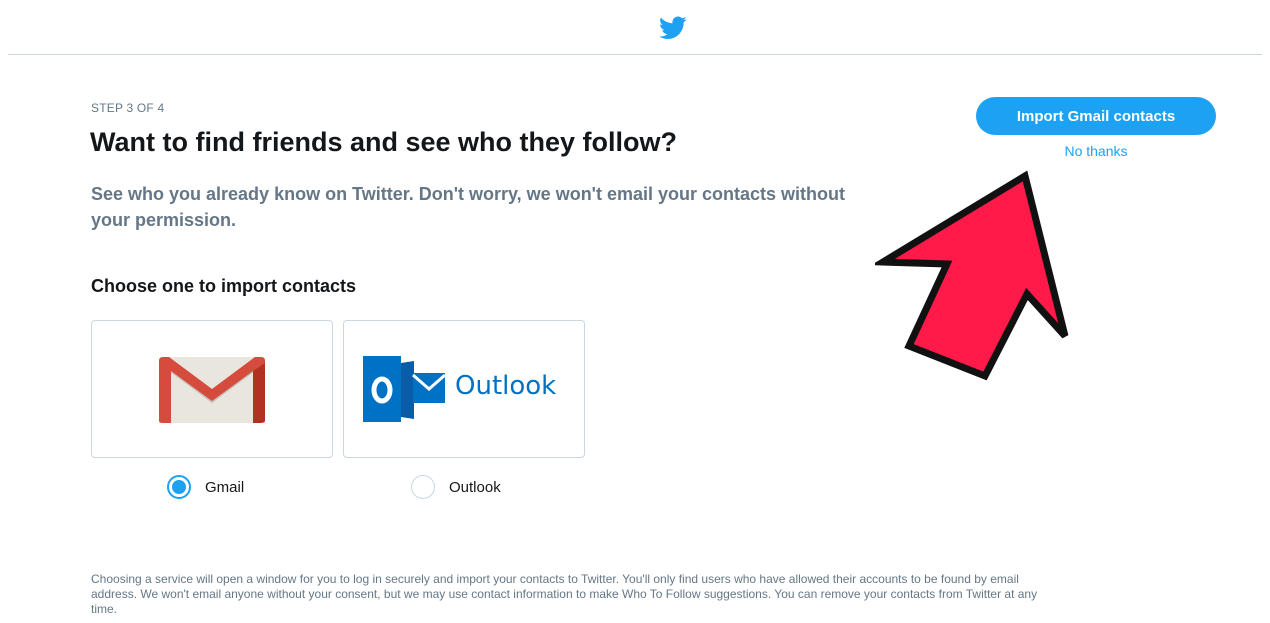  I want to click on header-divider, so click(635, 54).